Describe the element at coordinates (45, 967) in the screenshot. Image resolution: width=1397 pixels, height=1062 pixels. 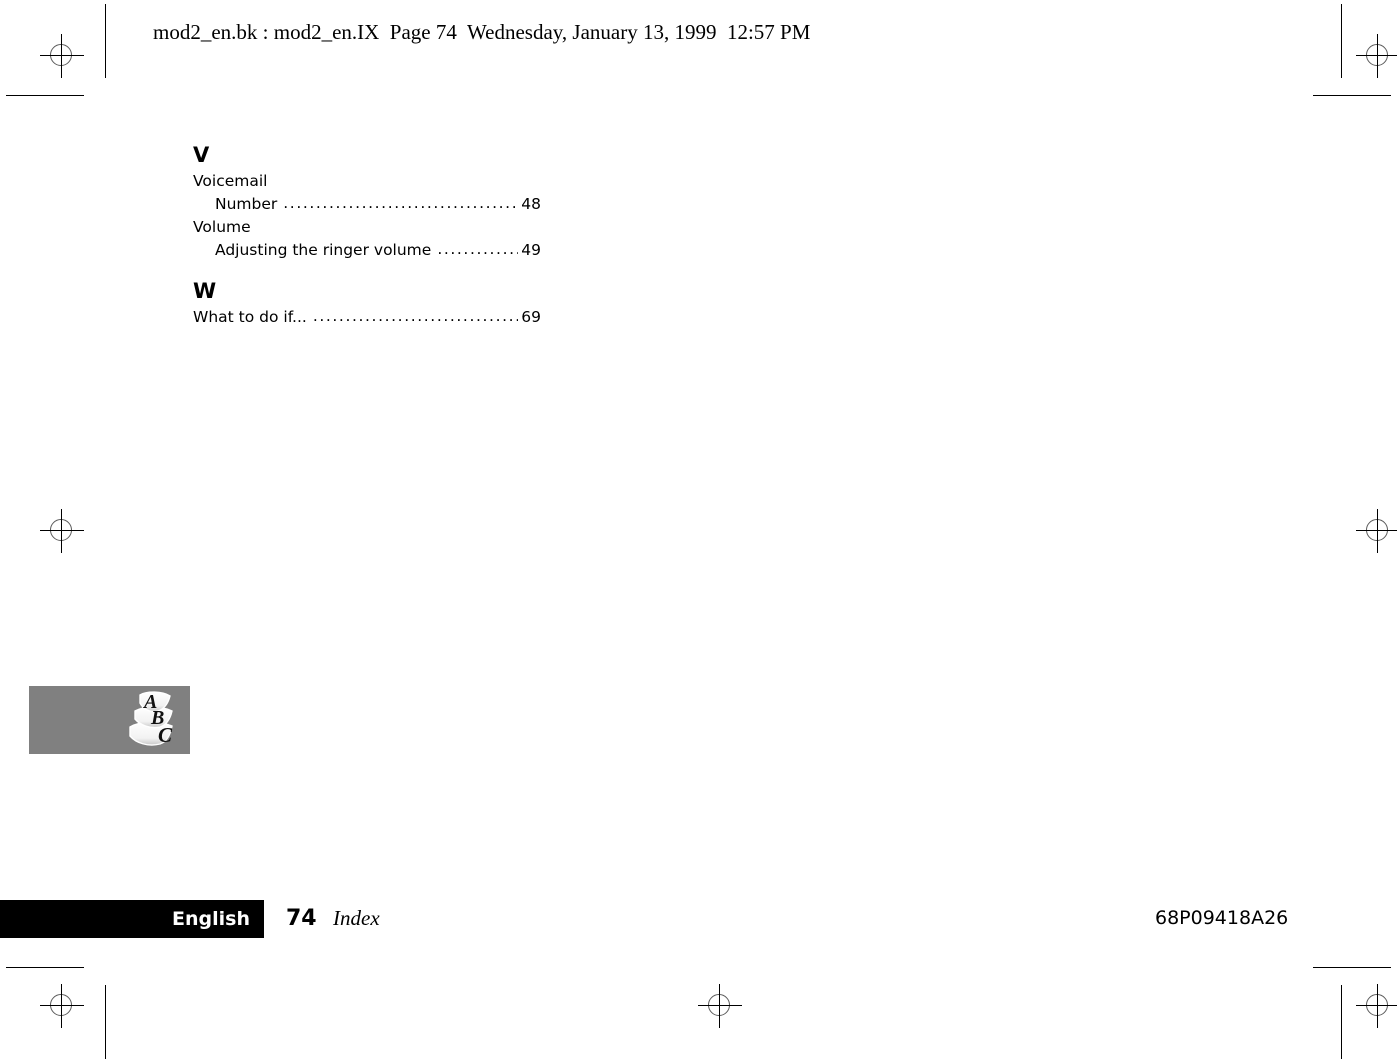
I see `crop-line-bottom-left` at that location.